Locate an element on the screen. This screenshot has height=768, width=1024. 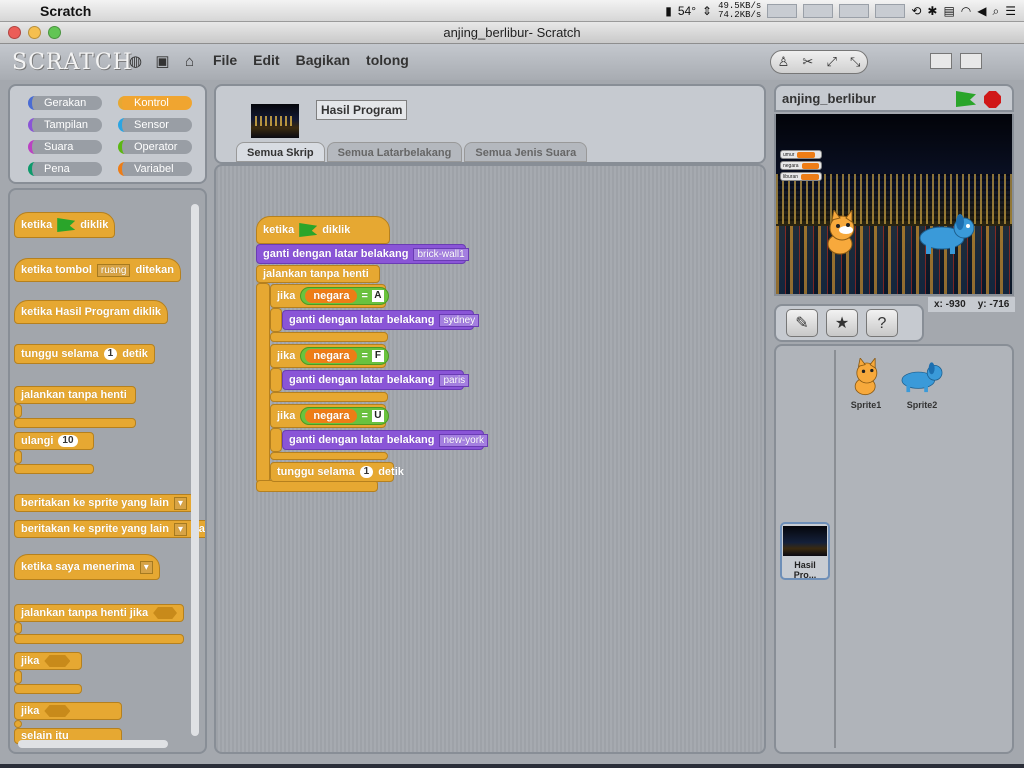
normal-stage-icon is located at coordinates (971, 61).